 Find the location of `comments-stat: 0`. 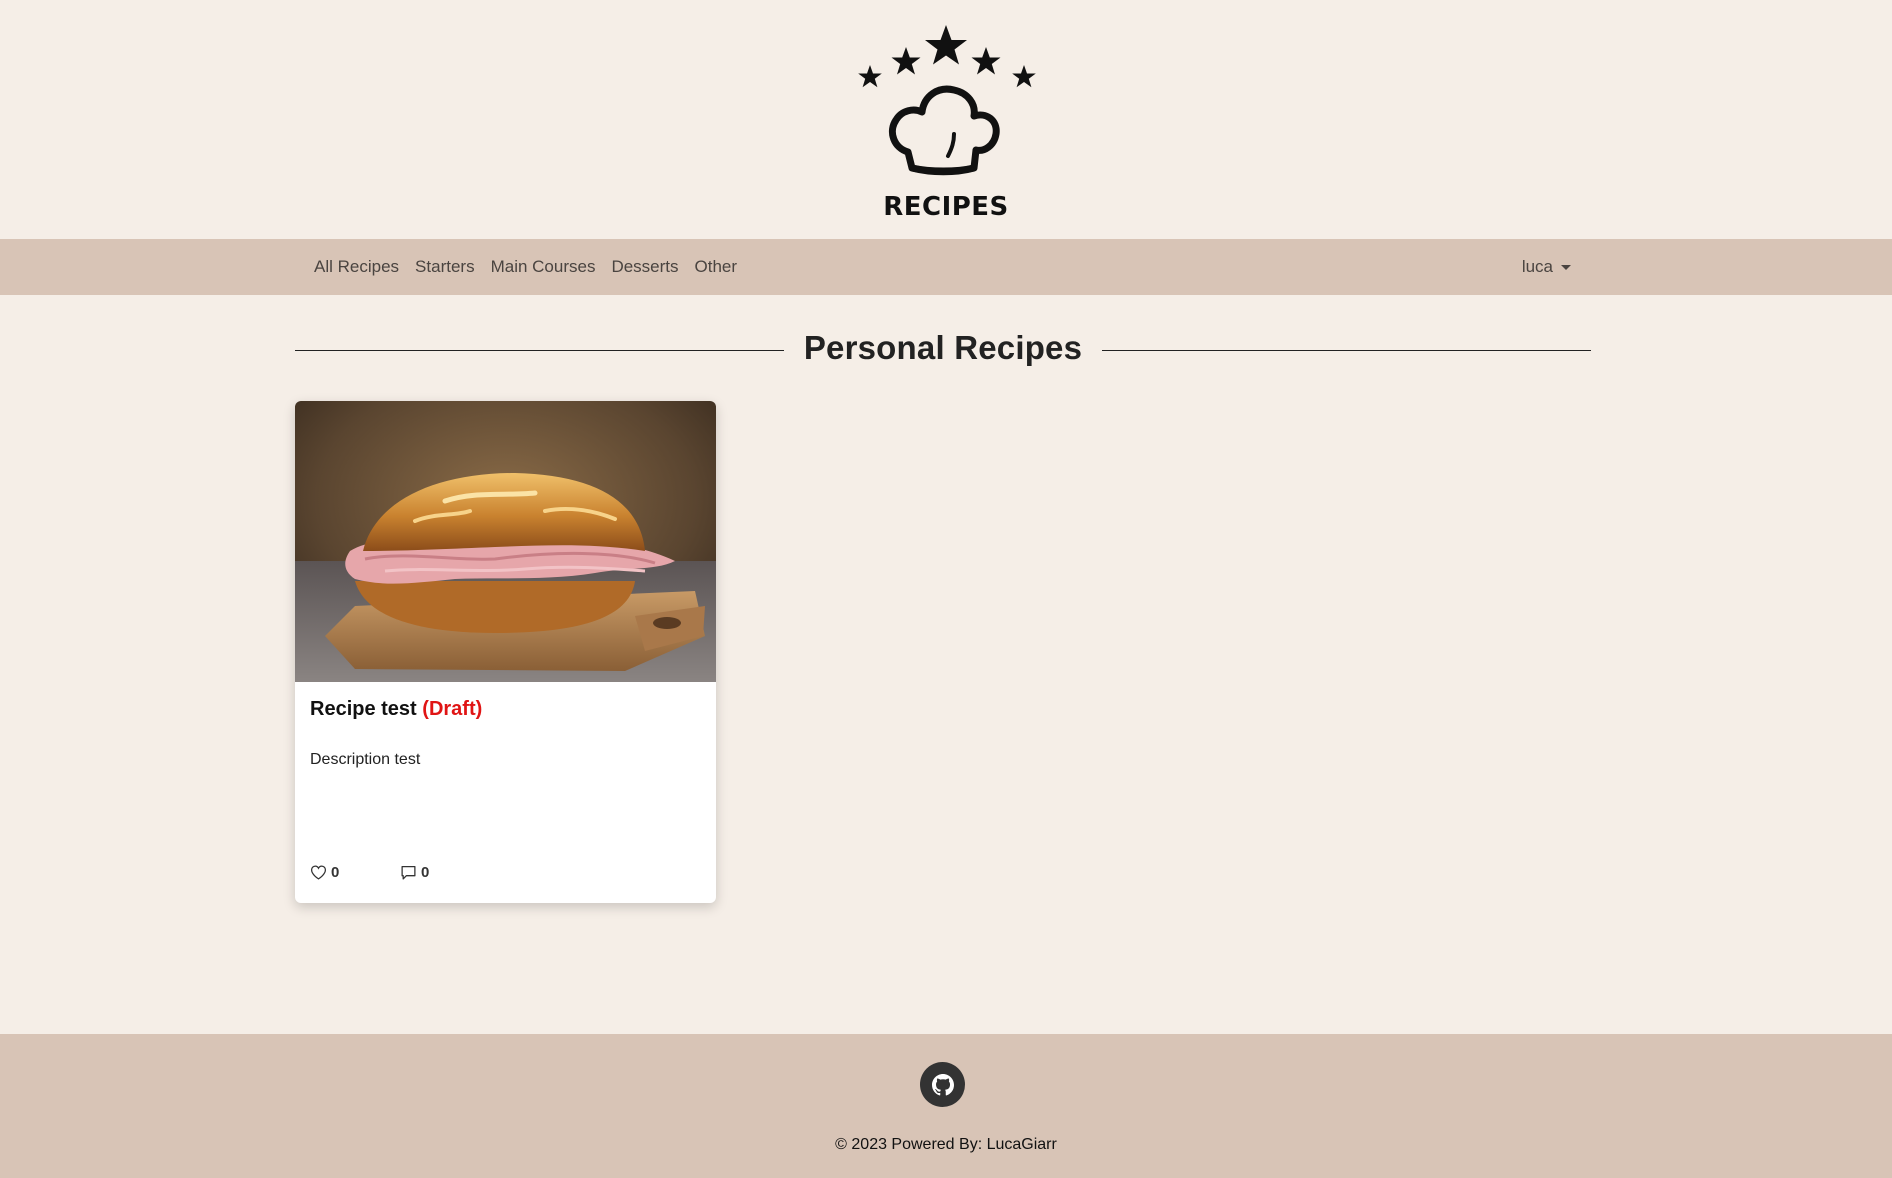

comments-stat: 0 is located at coordinates (414, 872).